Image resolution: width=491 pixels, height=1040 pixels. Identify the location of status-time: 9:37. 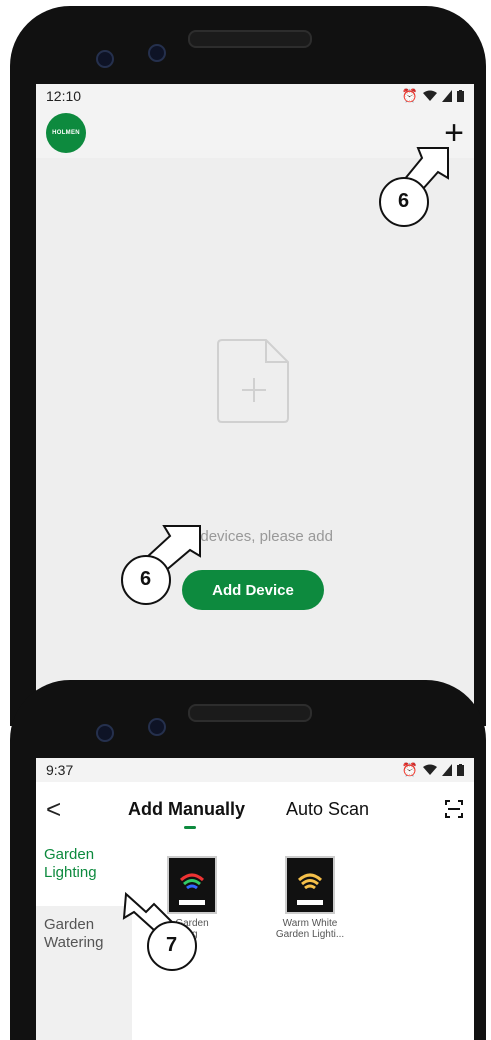
(60, 770).